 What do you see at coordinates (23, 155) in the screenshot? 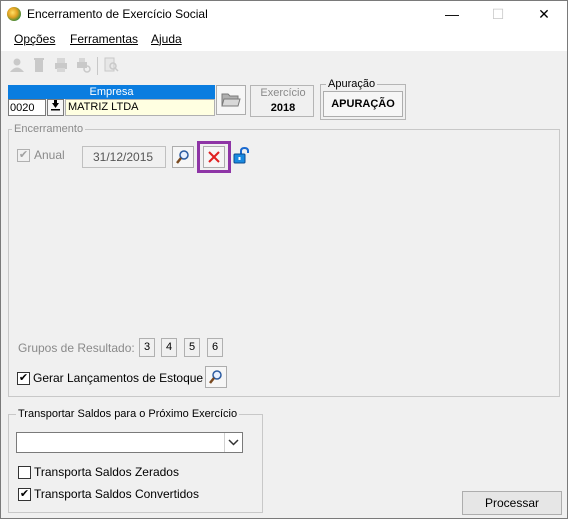
I see `anual-checkbox: ✔` at bounding box center [23, 155].